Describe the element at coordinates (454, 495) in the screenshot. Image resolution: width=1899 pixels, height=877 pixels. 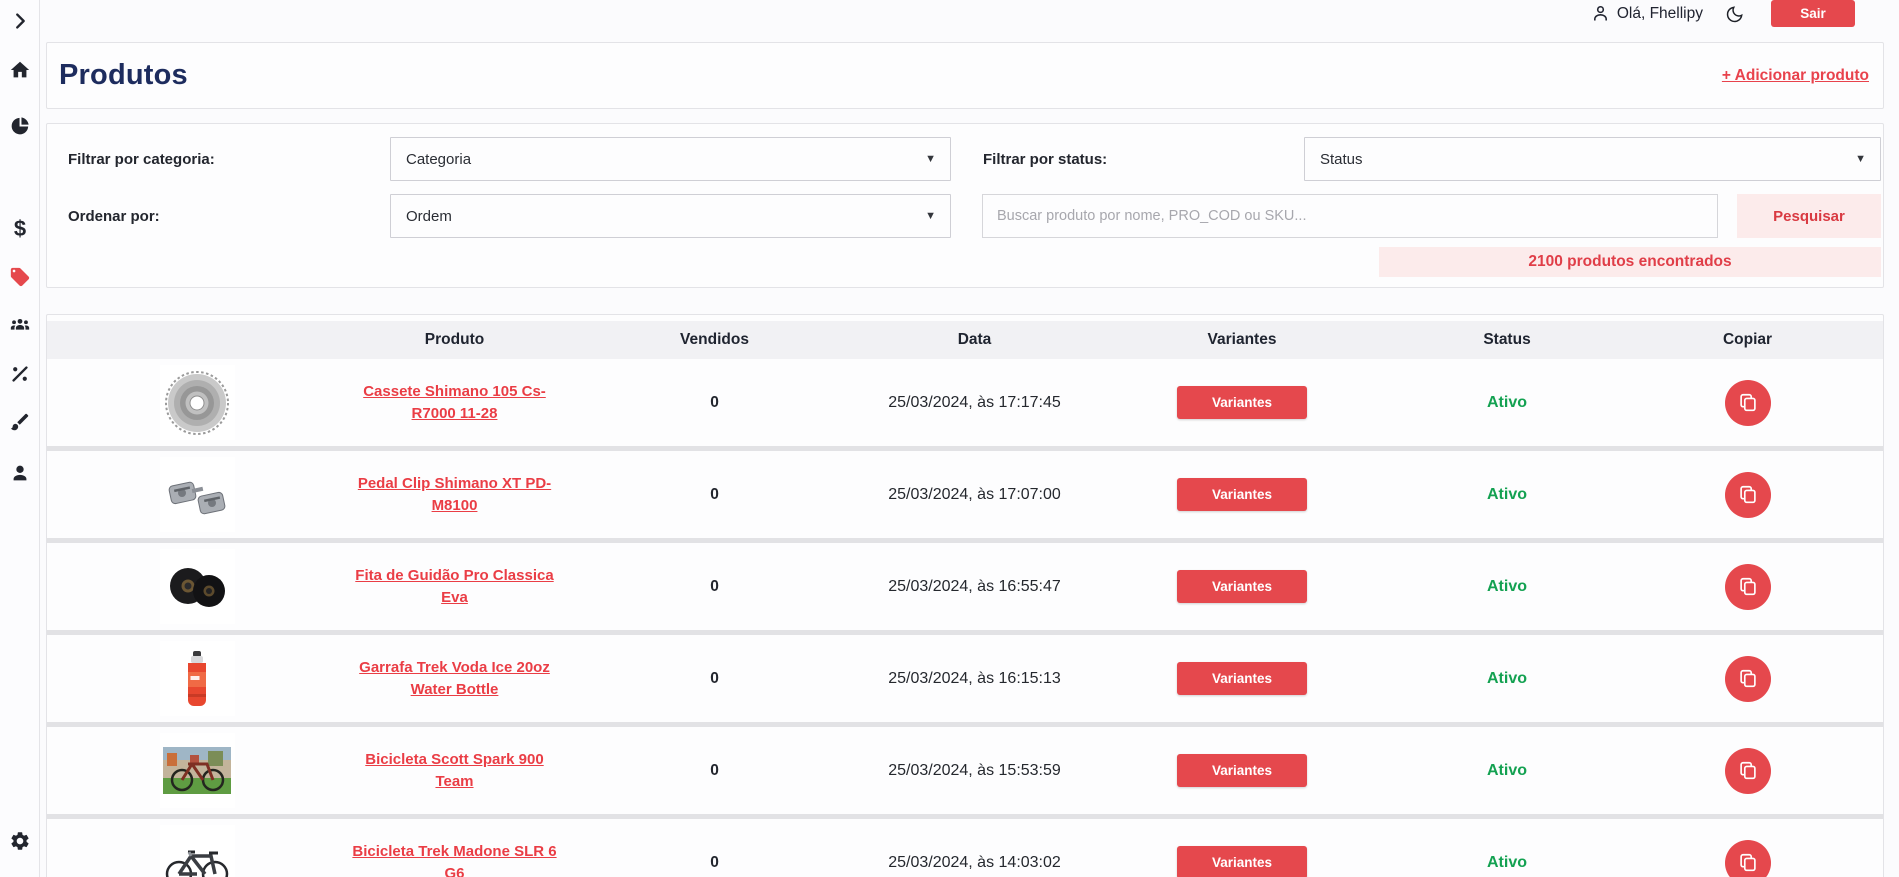
I see `product-name-link: Pedal Clip Shimano XT PD-M8100` at that location.